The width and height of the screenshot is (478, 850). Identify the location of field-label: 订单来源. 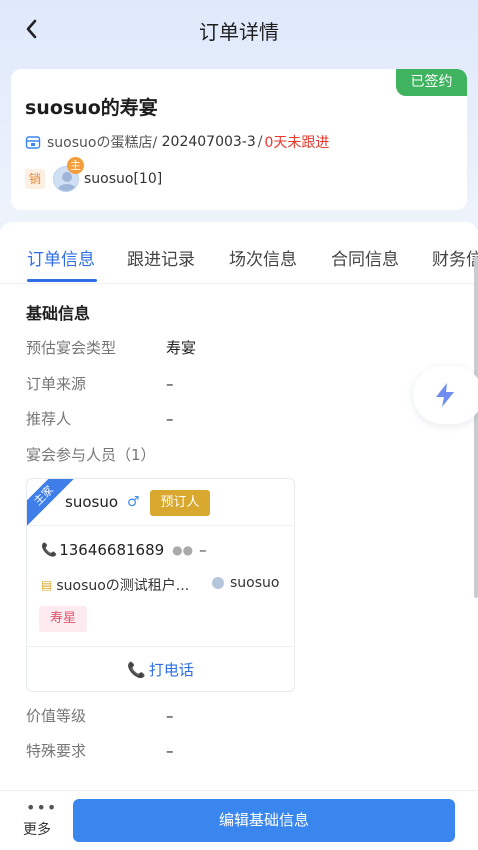
(56, 384).